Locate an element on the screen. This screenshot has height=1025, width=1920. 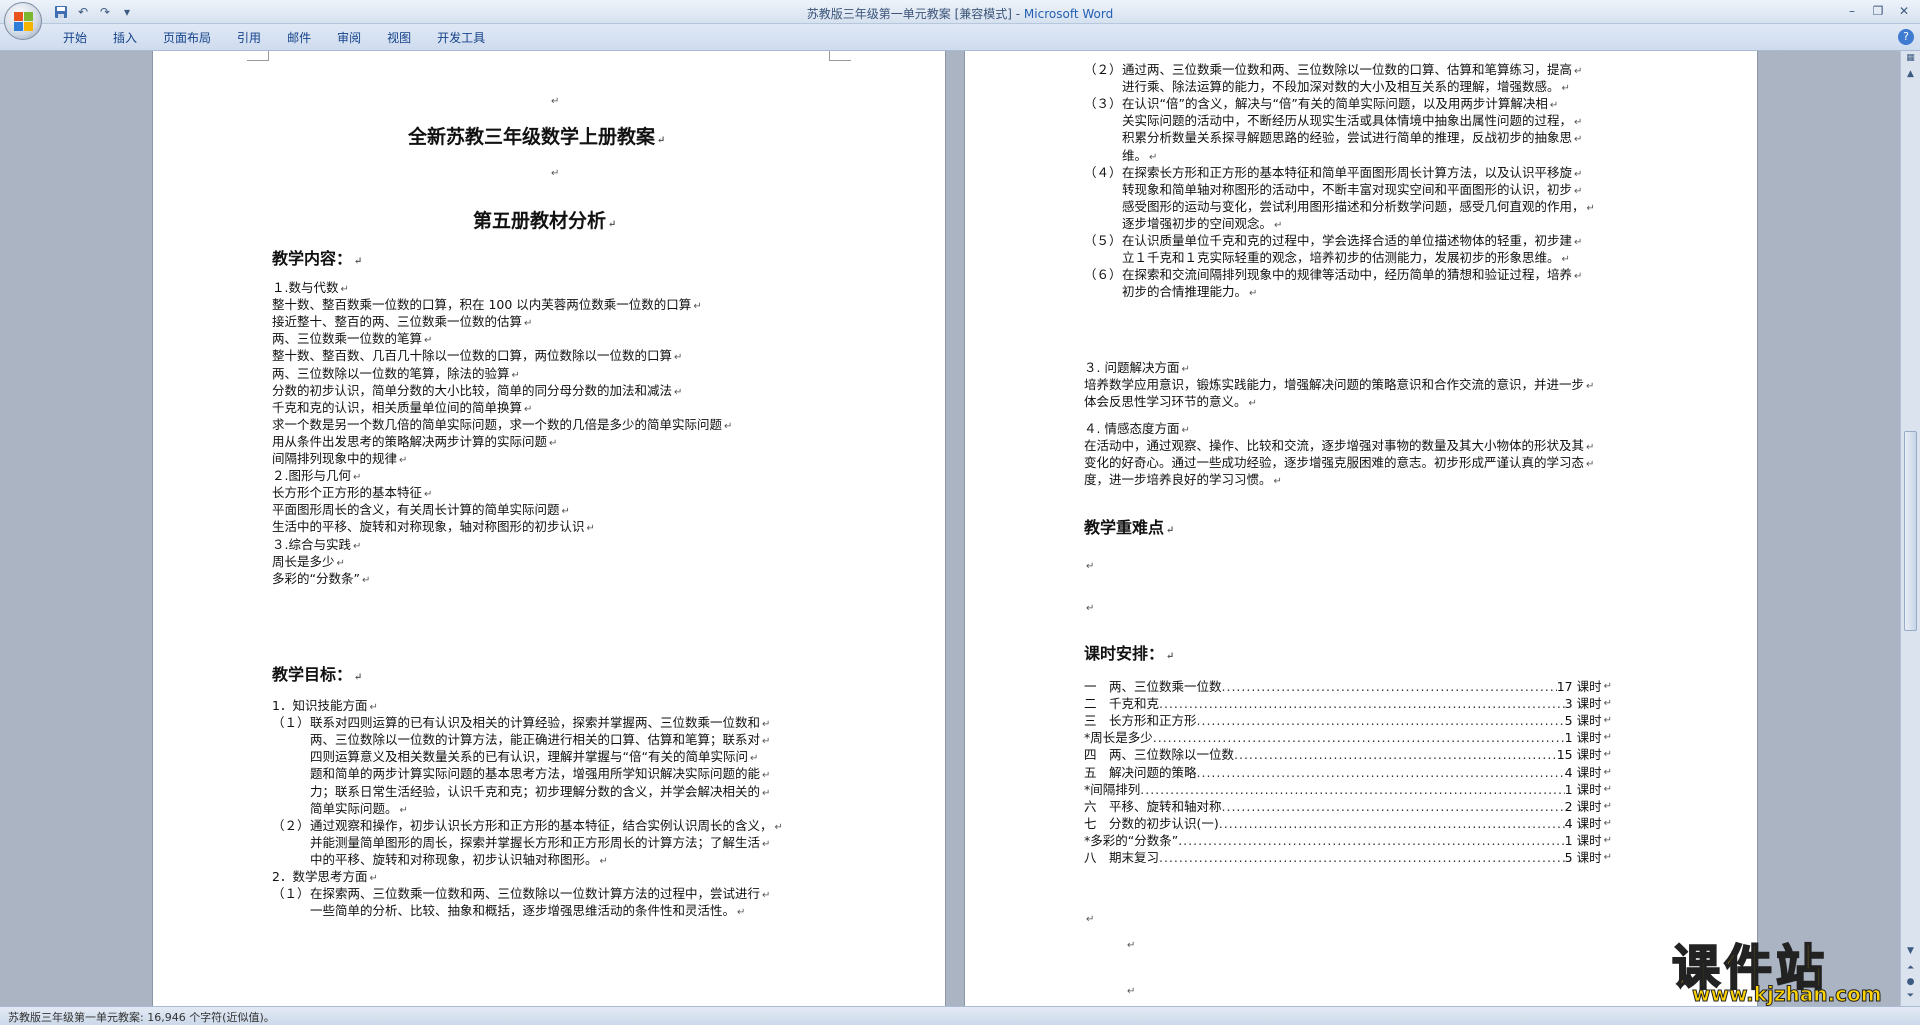
line-text: 2．数学思考方面 is located at coordinates (320, 876).